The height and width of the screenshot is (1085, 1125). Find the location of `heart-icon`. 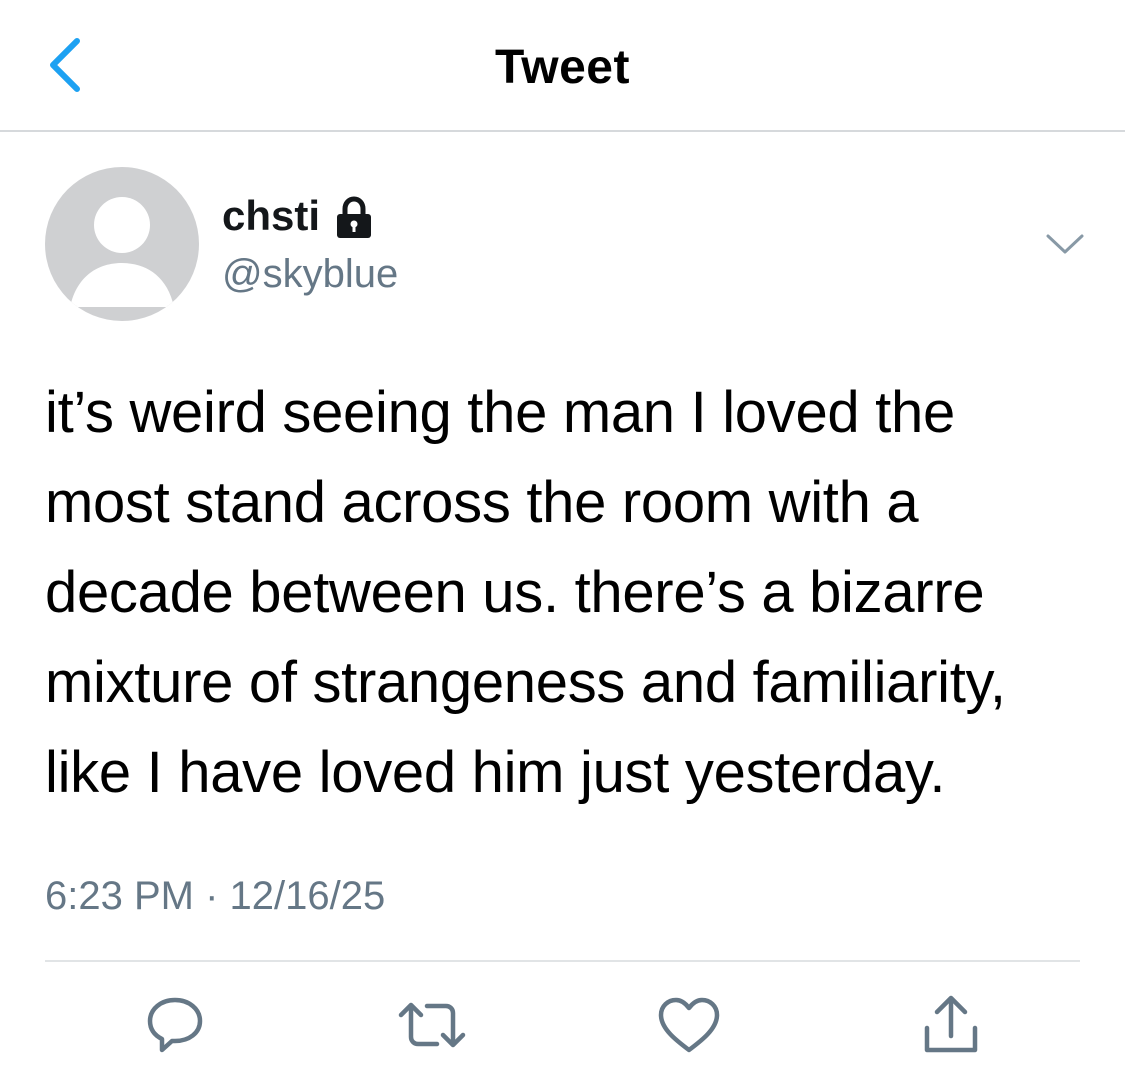

heart-icon is located at coordinates (689, 1025).